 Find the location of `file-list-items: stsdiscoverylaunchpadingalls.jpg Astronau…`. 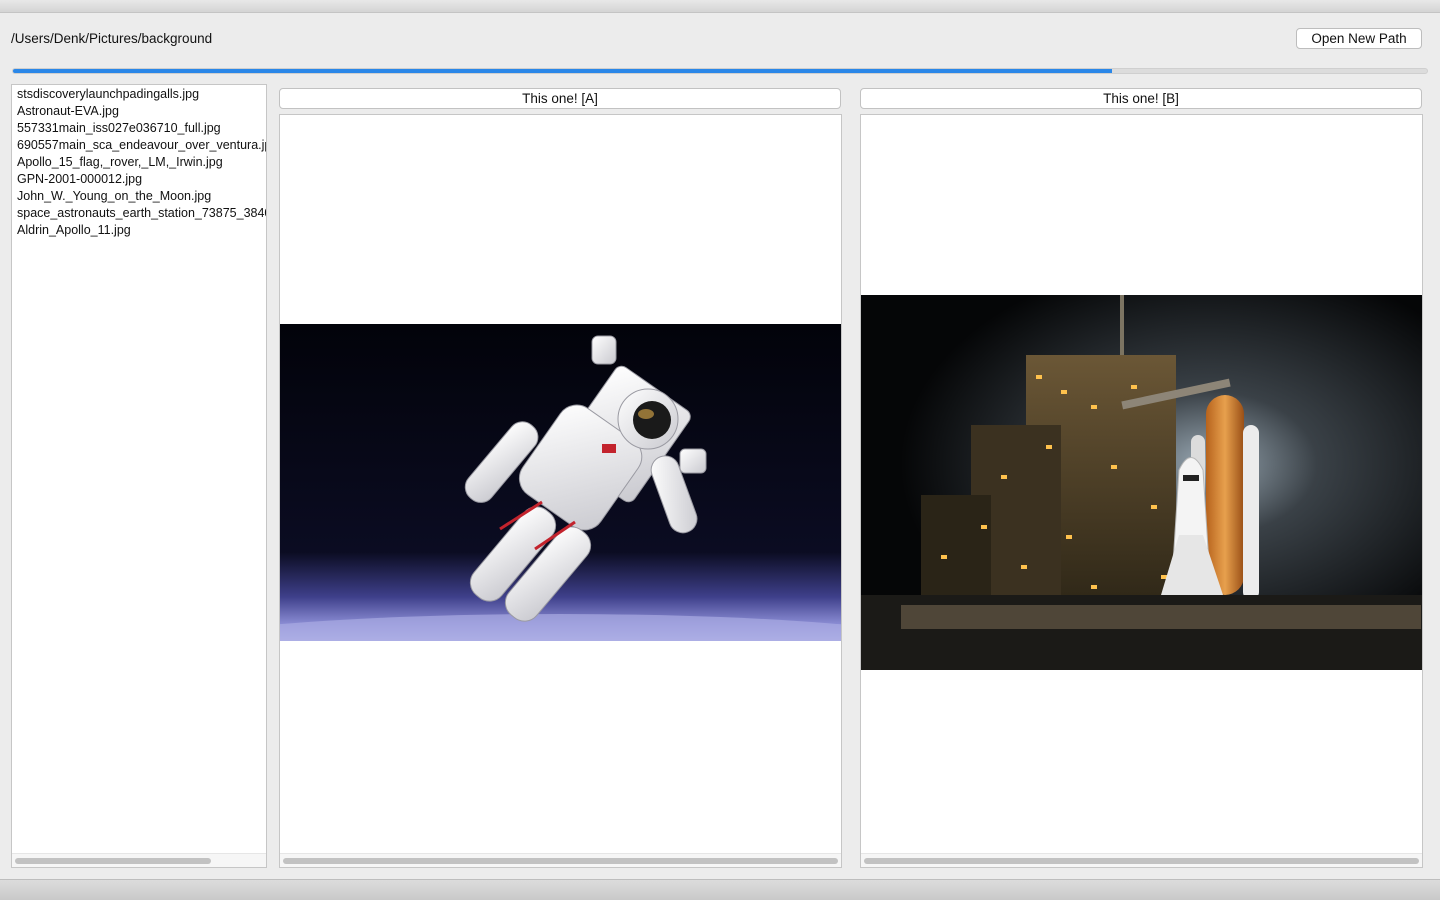

file-list-items: stsdiscoverylaunchpadingalls.jpg Astronau… is located at coordinates (139, 162).